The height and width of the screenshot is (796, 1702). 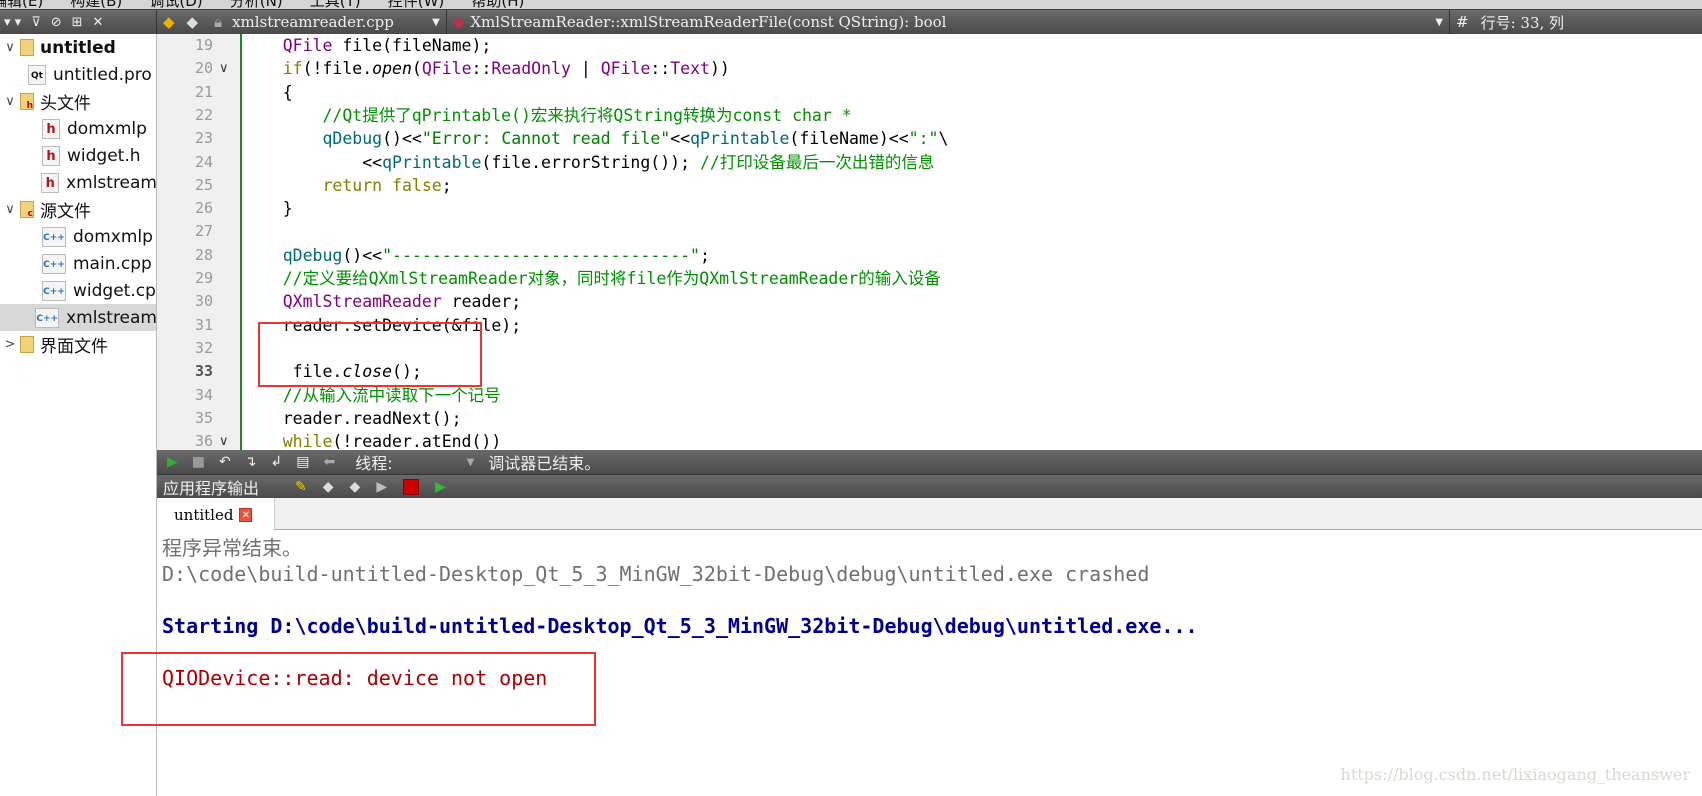 I want to click on clear-output-icon: ✎, so click(x=301, y=487).